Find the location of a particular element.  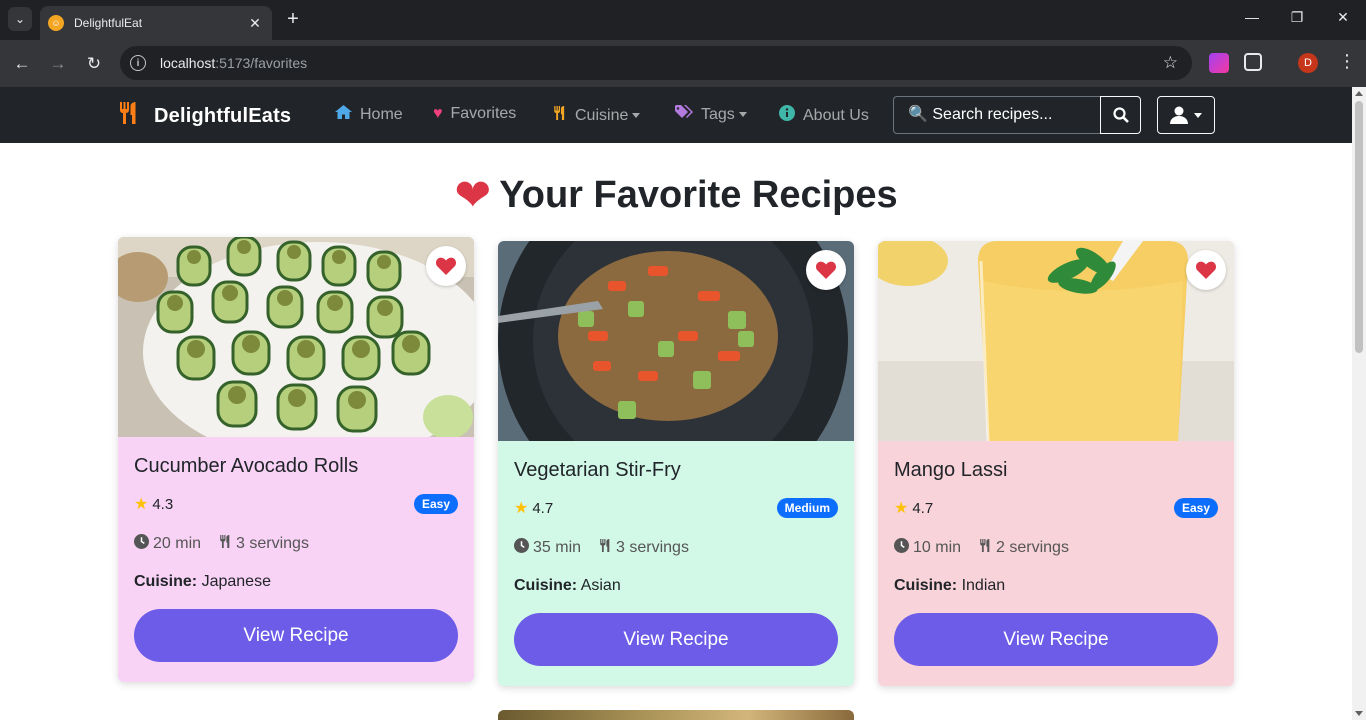

servings: 2 servings is located at coordinates (1032, 547).